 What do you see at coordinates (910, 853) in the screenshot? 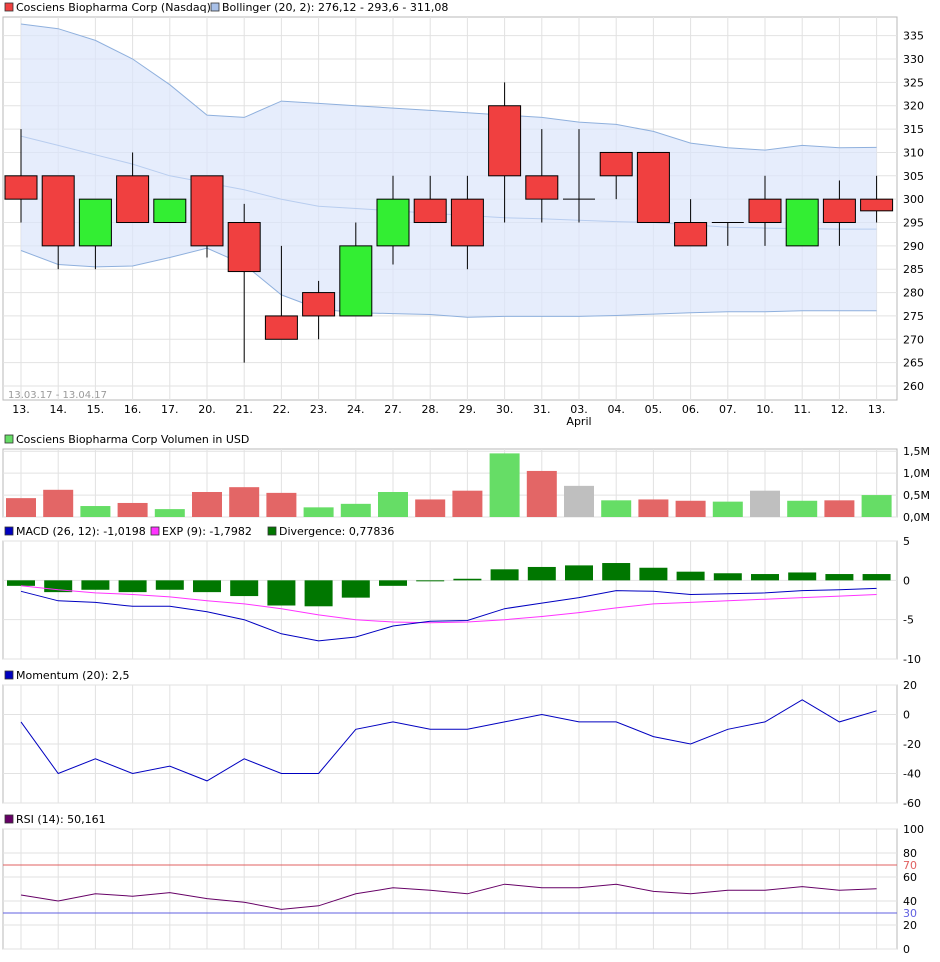
I see `rsi-y-tick-label: 80` at bounding box center [910, 853].